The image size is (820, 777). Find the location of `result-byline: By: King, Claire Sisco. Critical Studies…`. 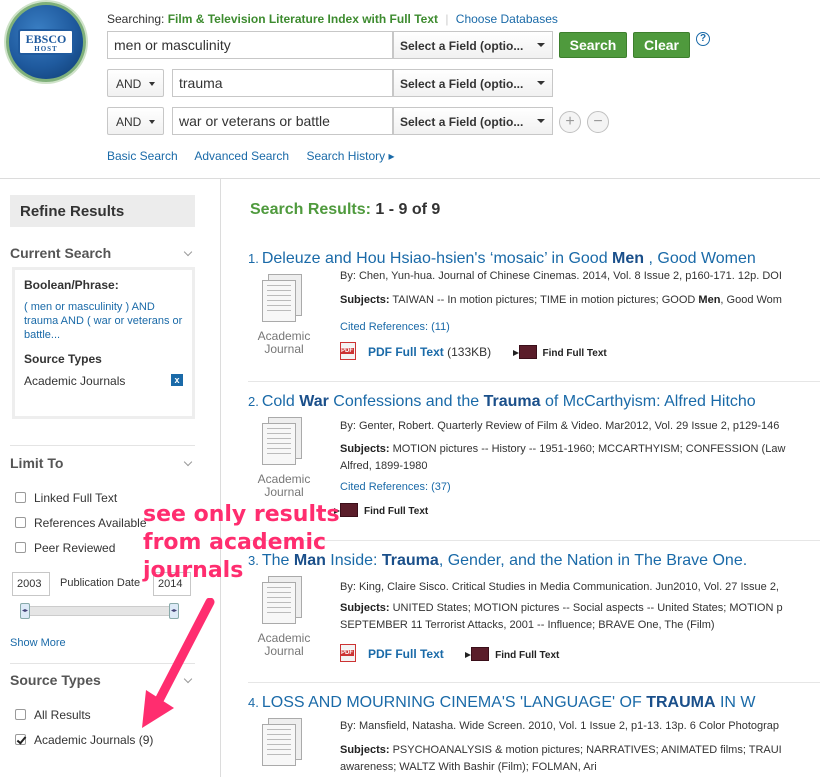

result-byline: By: King, Claire Sisco. Critical Studies… is located at coordinates (559, 587).